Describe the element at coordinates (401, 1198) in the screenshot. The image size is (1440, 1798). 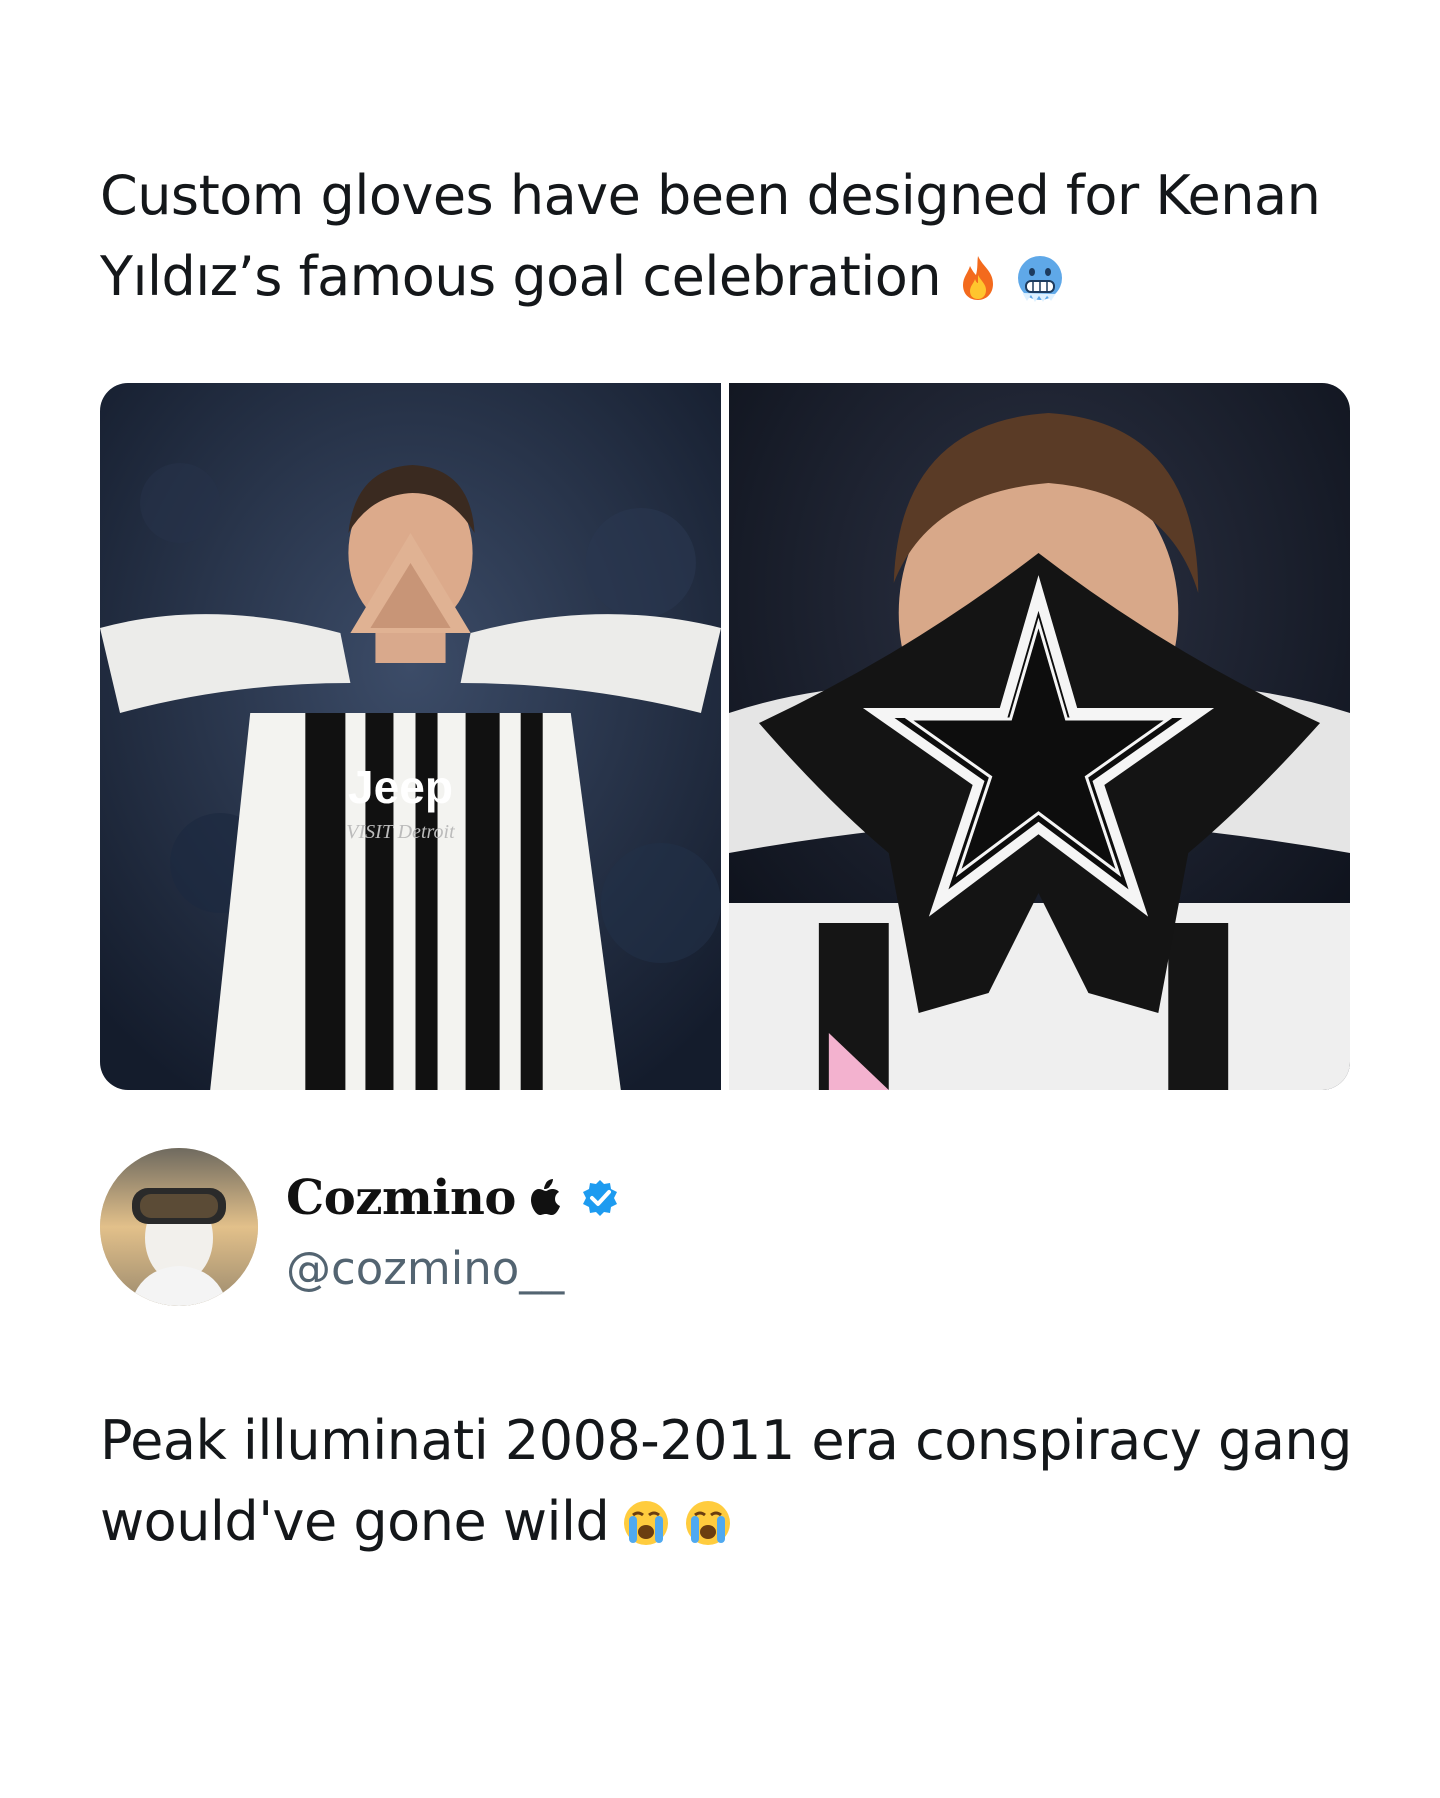
I see `display-name: Cozmino` at that location.